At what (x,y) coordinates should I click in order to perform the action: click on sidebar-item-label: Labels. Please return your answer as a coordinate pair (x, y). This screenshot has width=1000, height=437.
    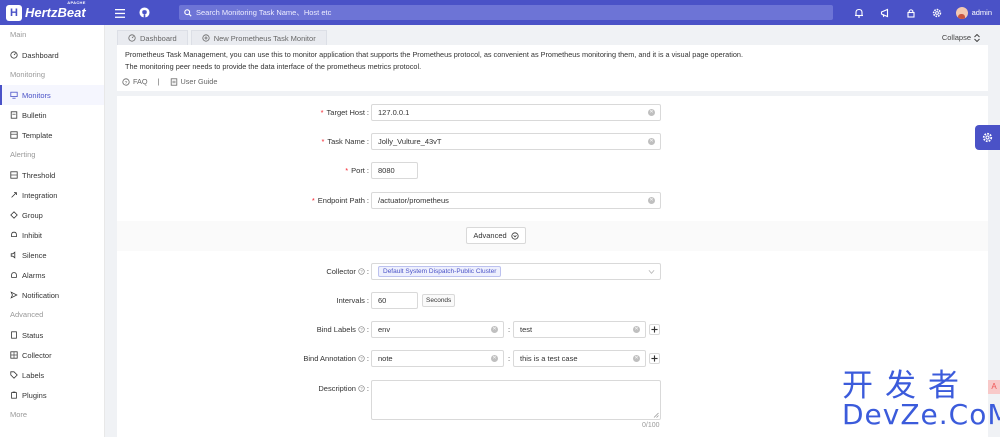
    Looking at the image, I should click on (33, 375).